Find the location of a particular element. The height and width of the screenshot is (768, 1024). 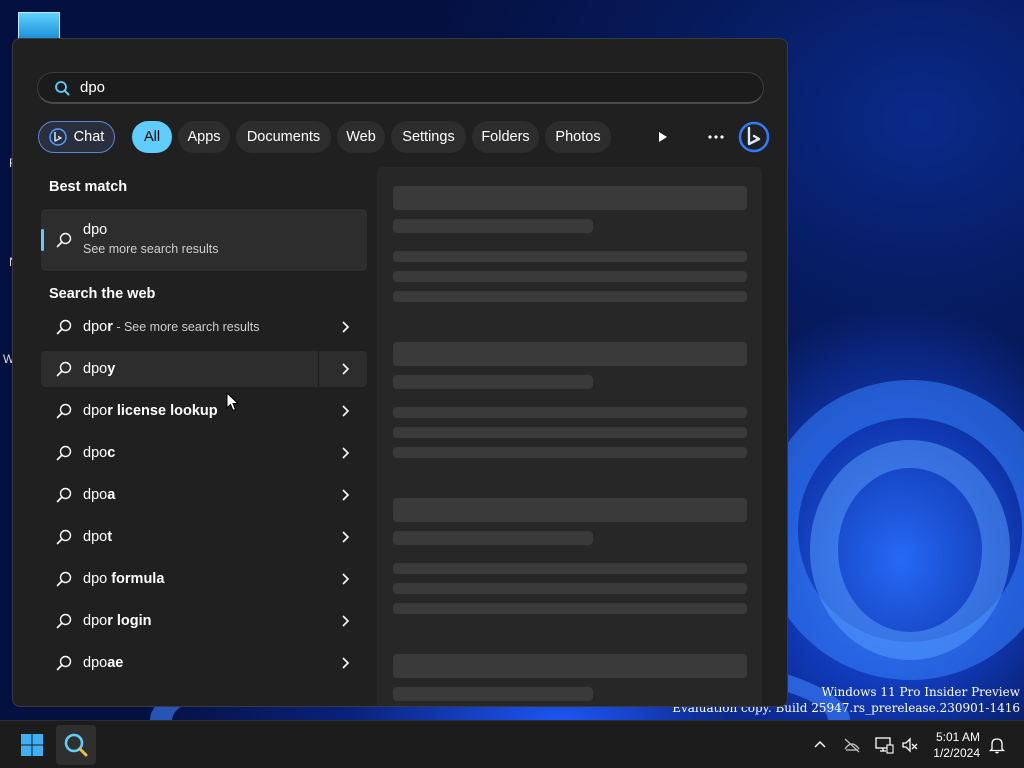

filter-folders: Folders is located at coordinates (505, 137).